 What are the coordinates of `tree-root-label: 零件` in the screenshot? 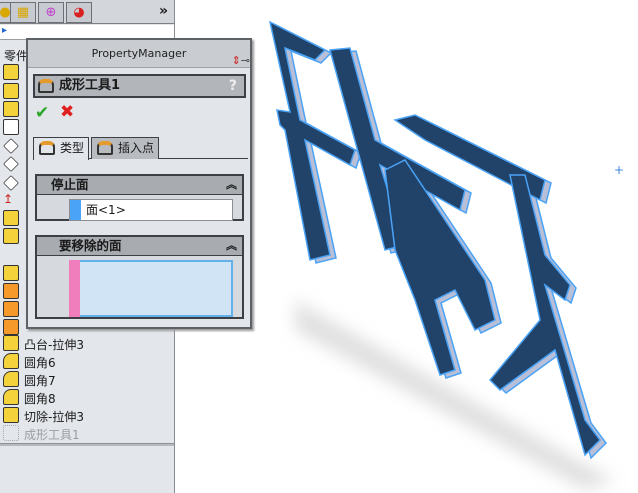 It's located at (16, 56).